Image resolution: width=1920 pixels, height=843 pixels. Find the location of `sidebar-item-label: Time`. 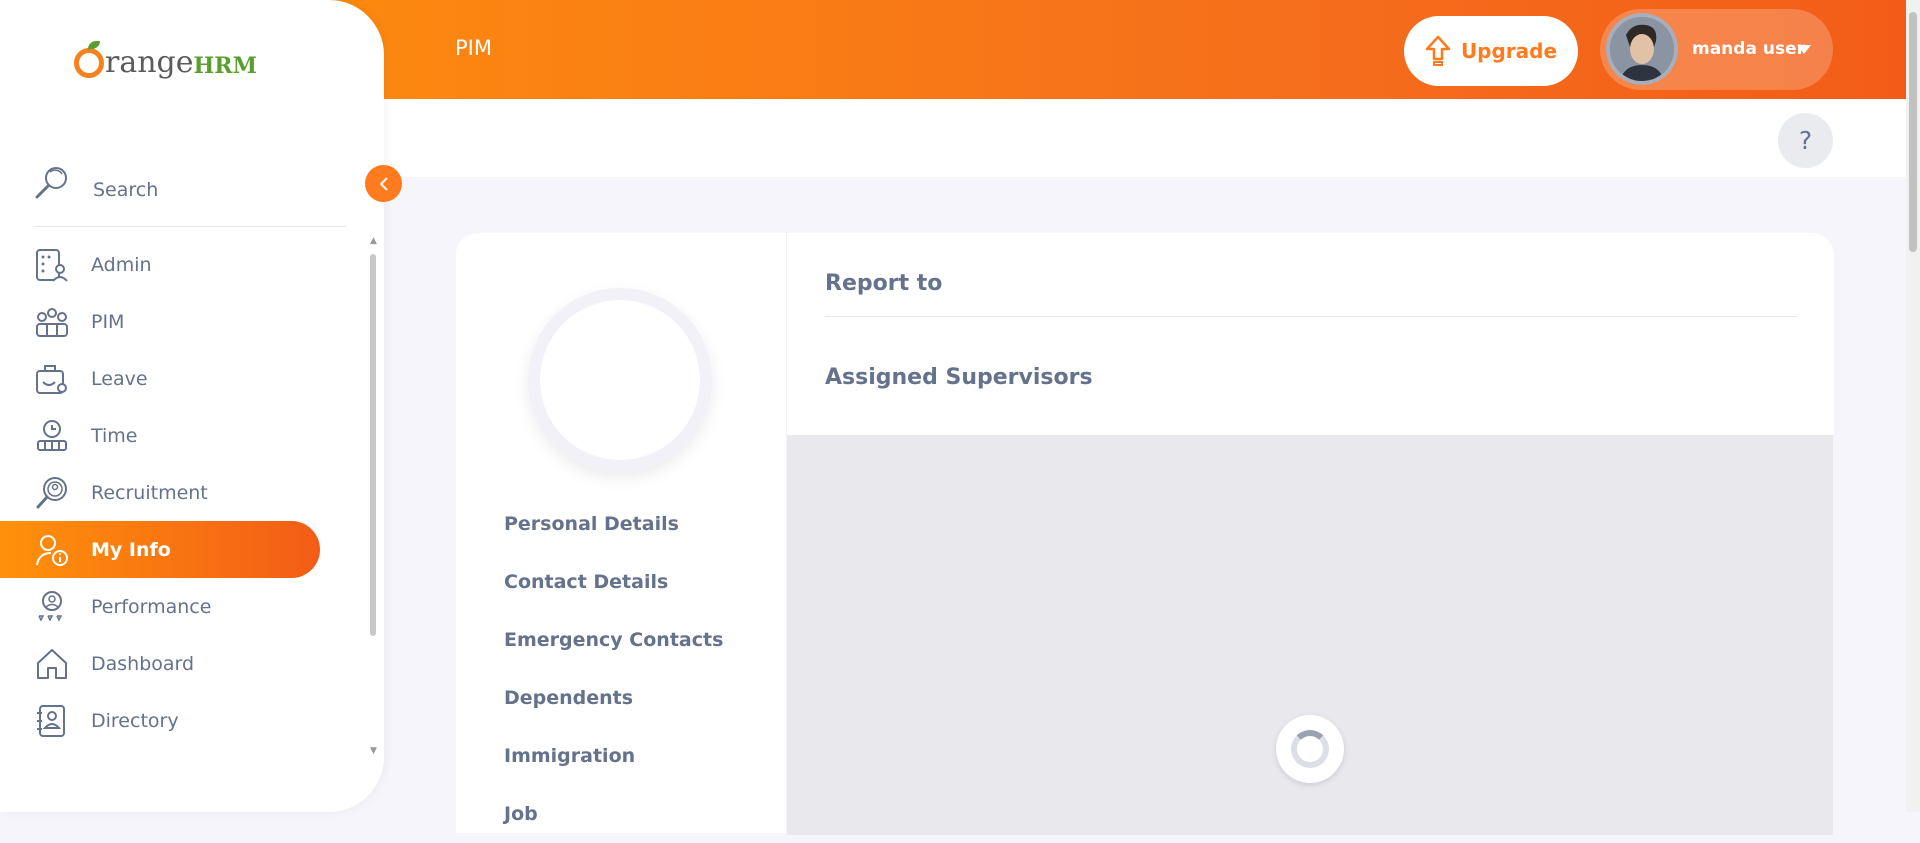

sidebar-item-label: Time is located at coordinates (114, 435).